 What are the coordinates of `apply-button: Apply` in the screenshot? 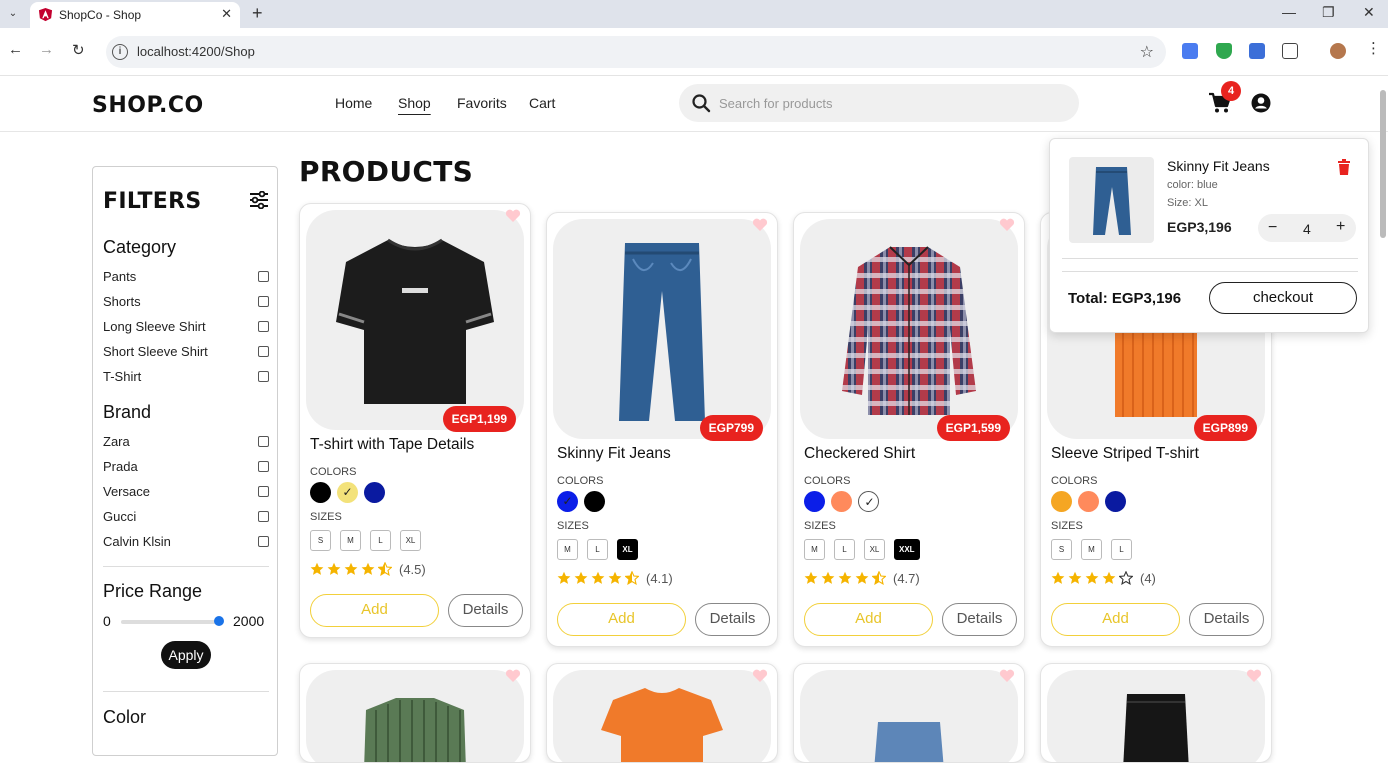 It's located at (186, 655).